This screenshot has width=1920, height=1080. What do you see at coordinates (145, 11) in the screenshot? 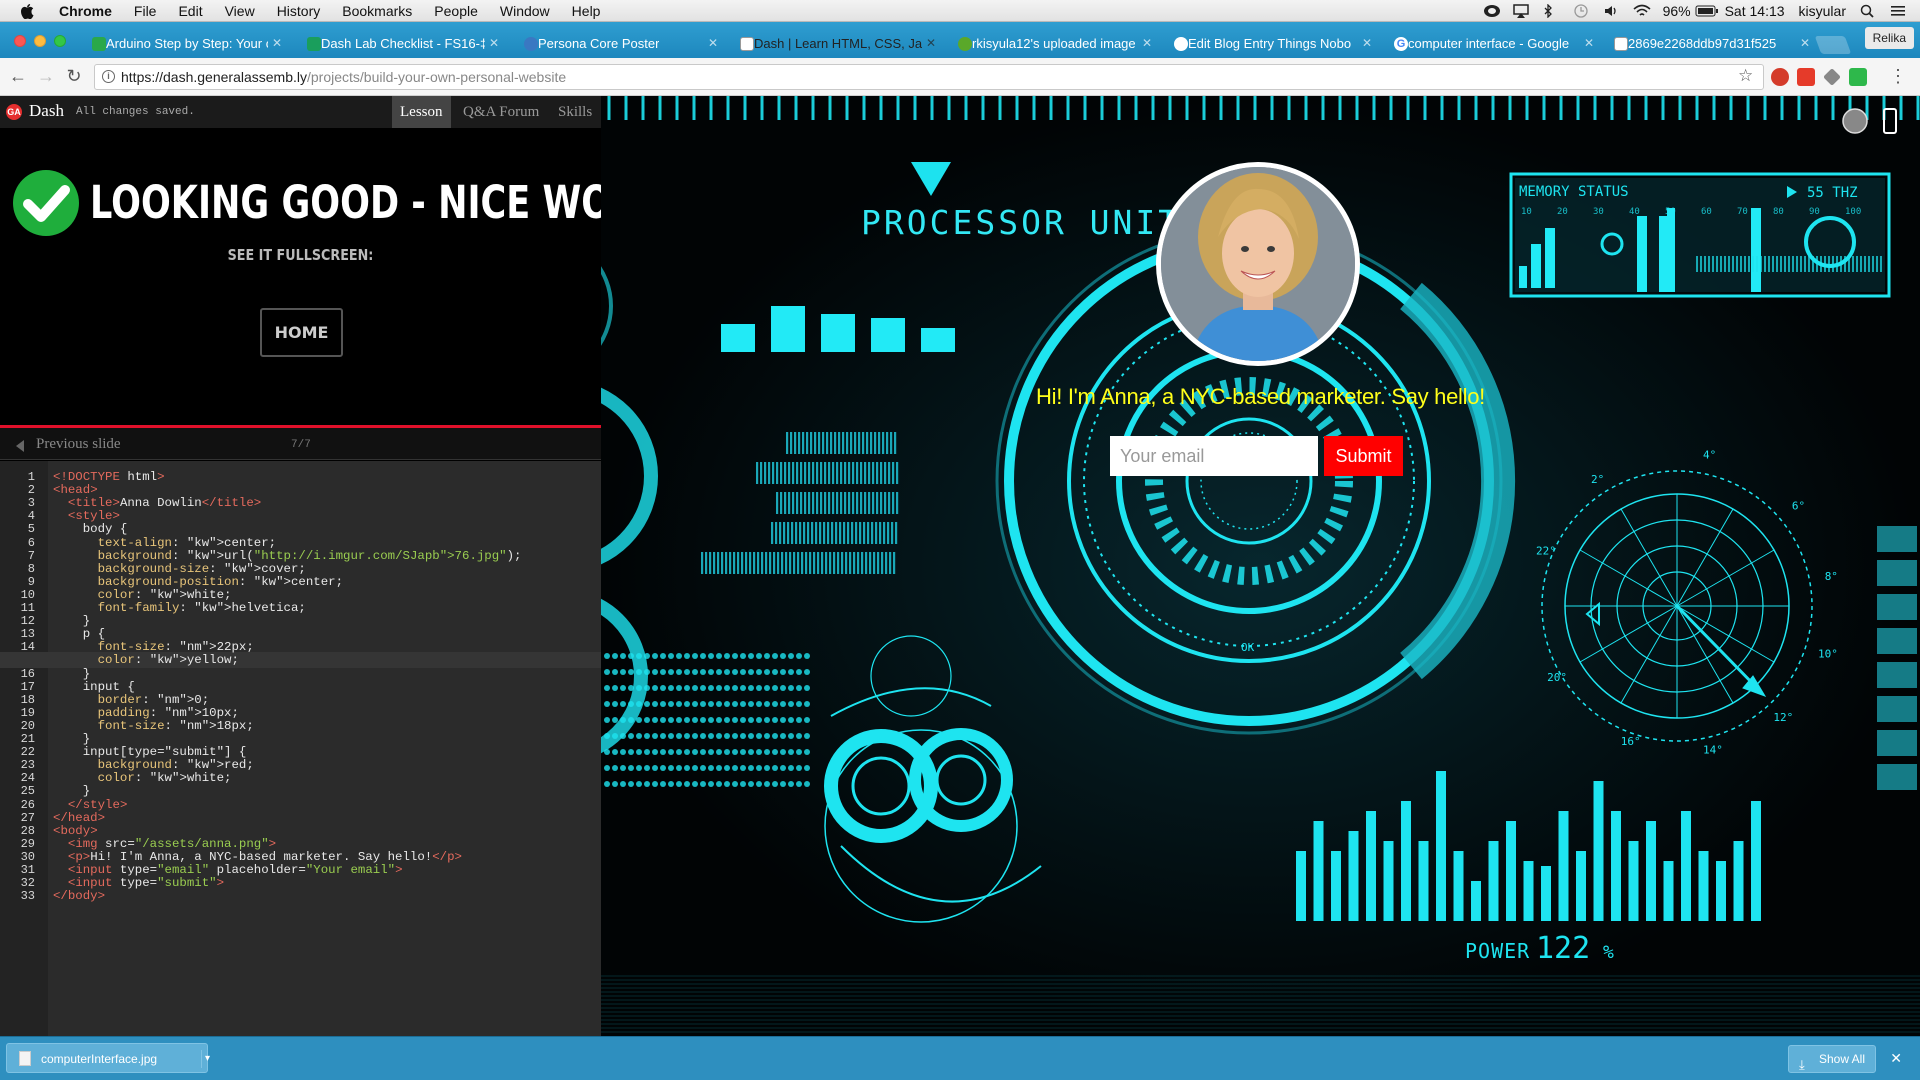
I see `menu-file: File` at bounding box center [145, 11].